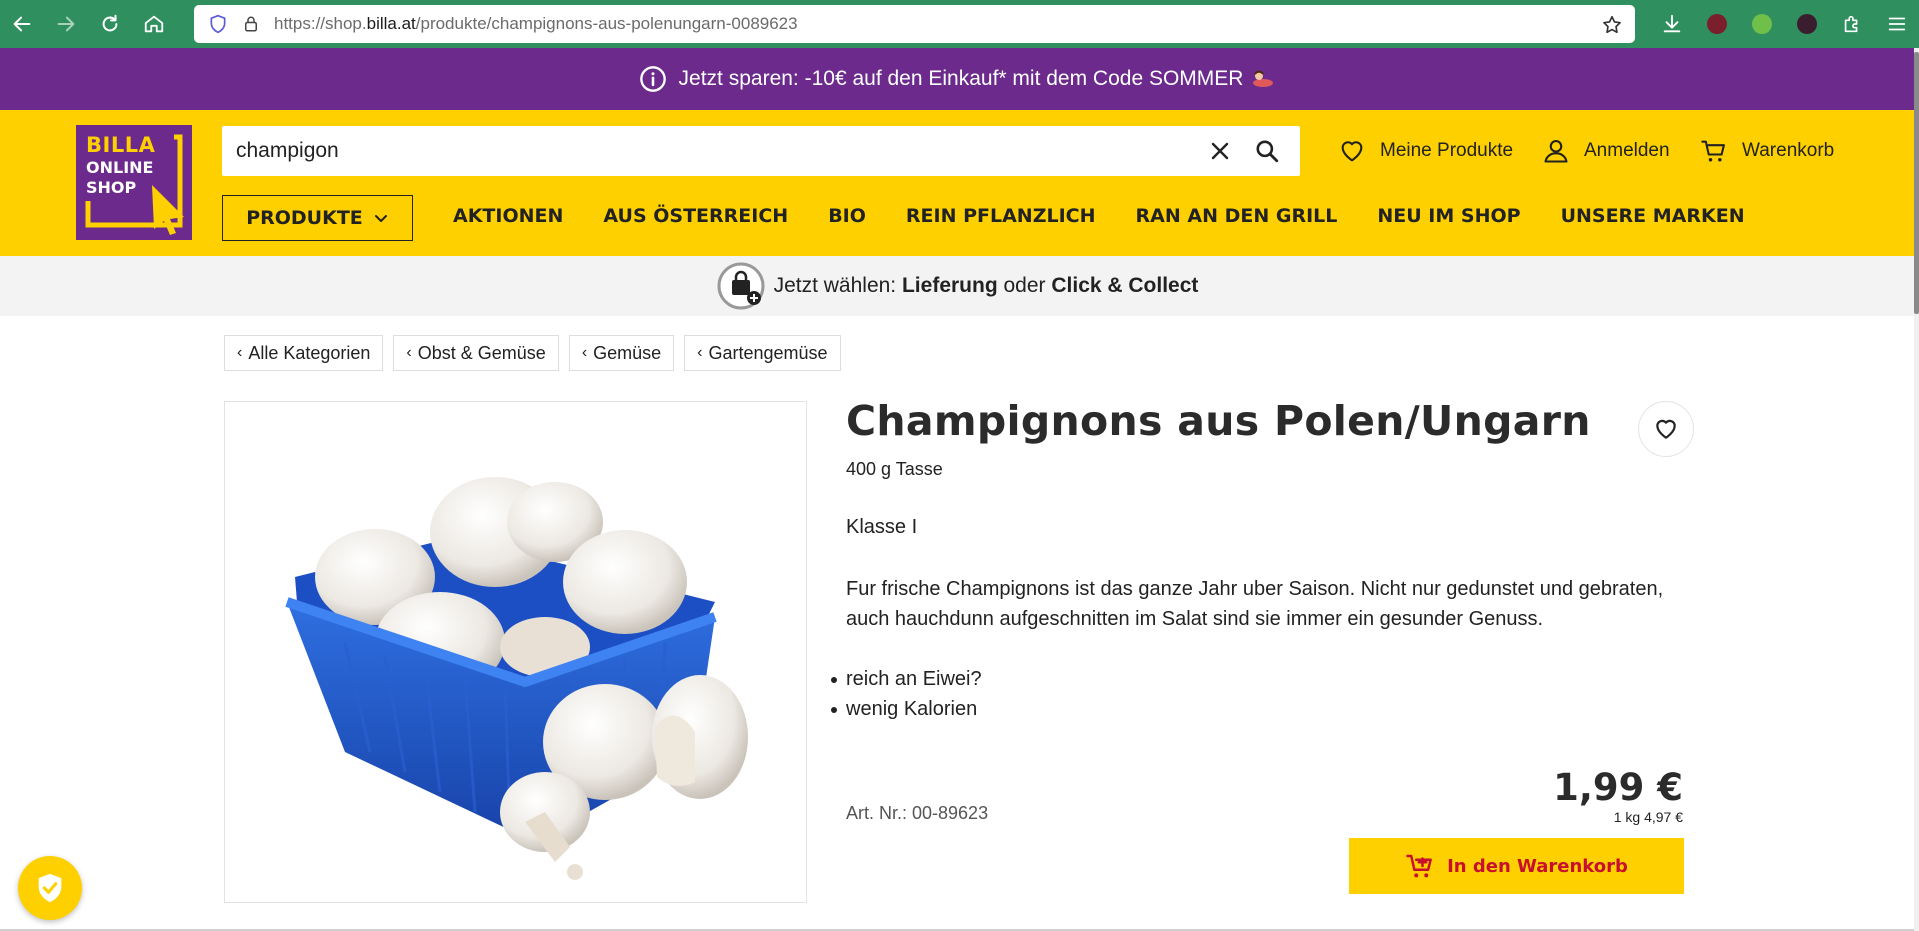 Image resolution: width=1919 pixels, height=931 pixels. What do you see at coordinates (1448, 216) in the screenshot?
I see `nav-item-neu-im-shop: NEU IM SHOP` at bounding box center [1448, 216].